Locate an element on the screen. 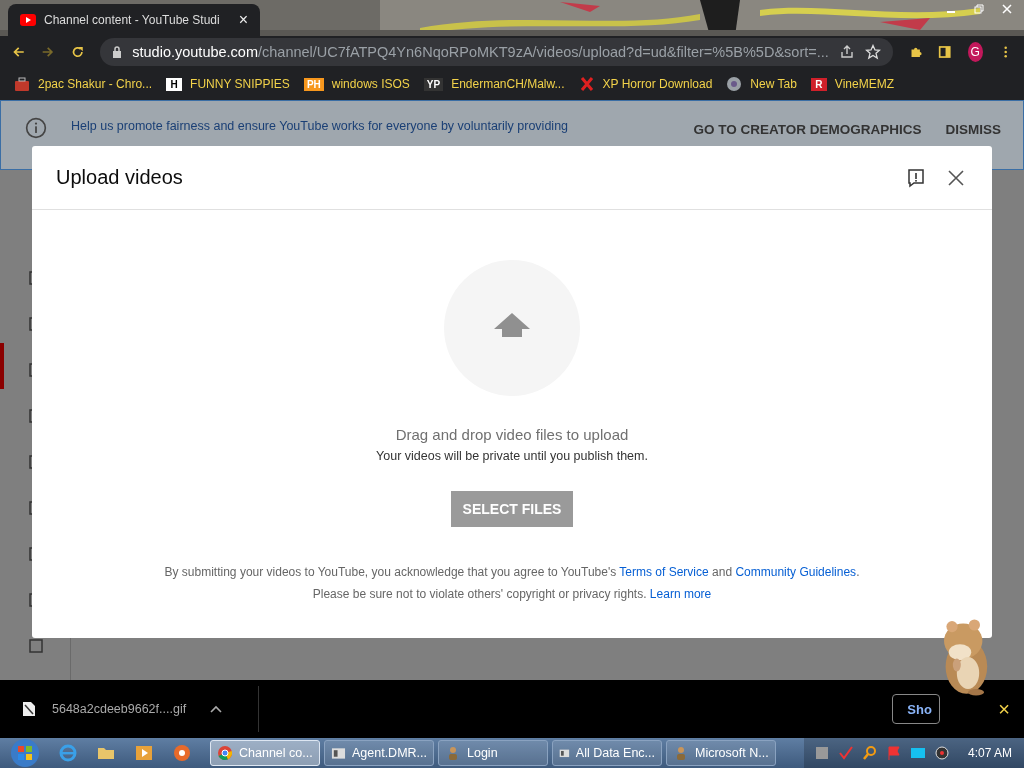 This screenshot has width=1024, height=768. banner-action-button: GO TO CREATOR DEMOGRAPHICS is located at coordinates (807, 127).